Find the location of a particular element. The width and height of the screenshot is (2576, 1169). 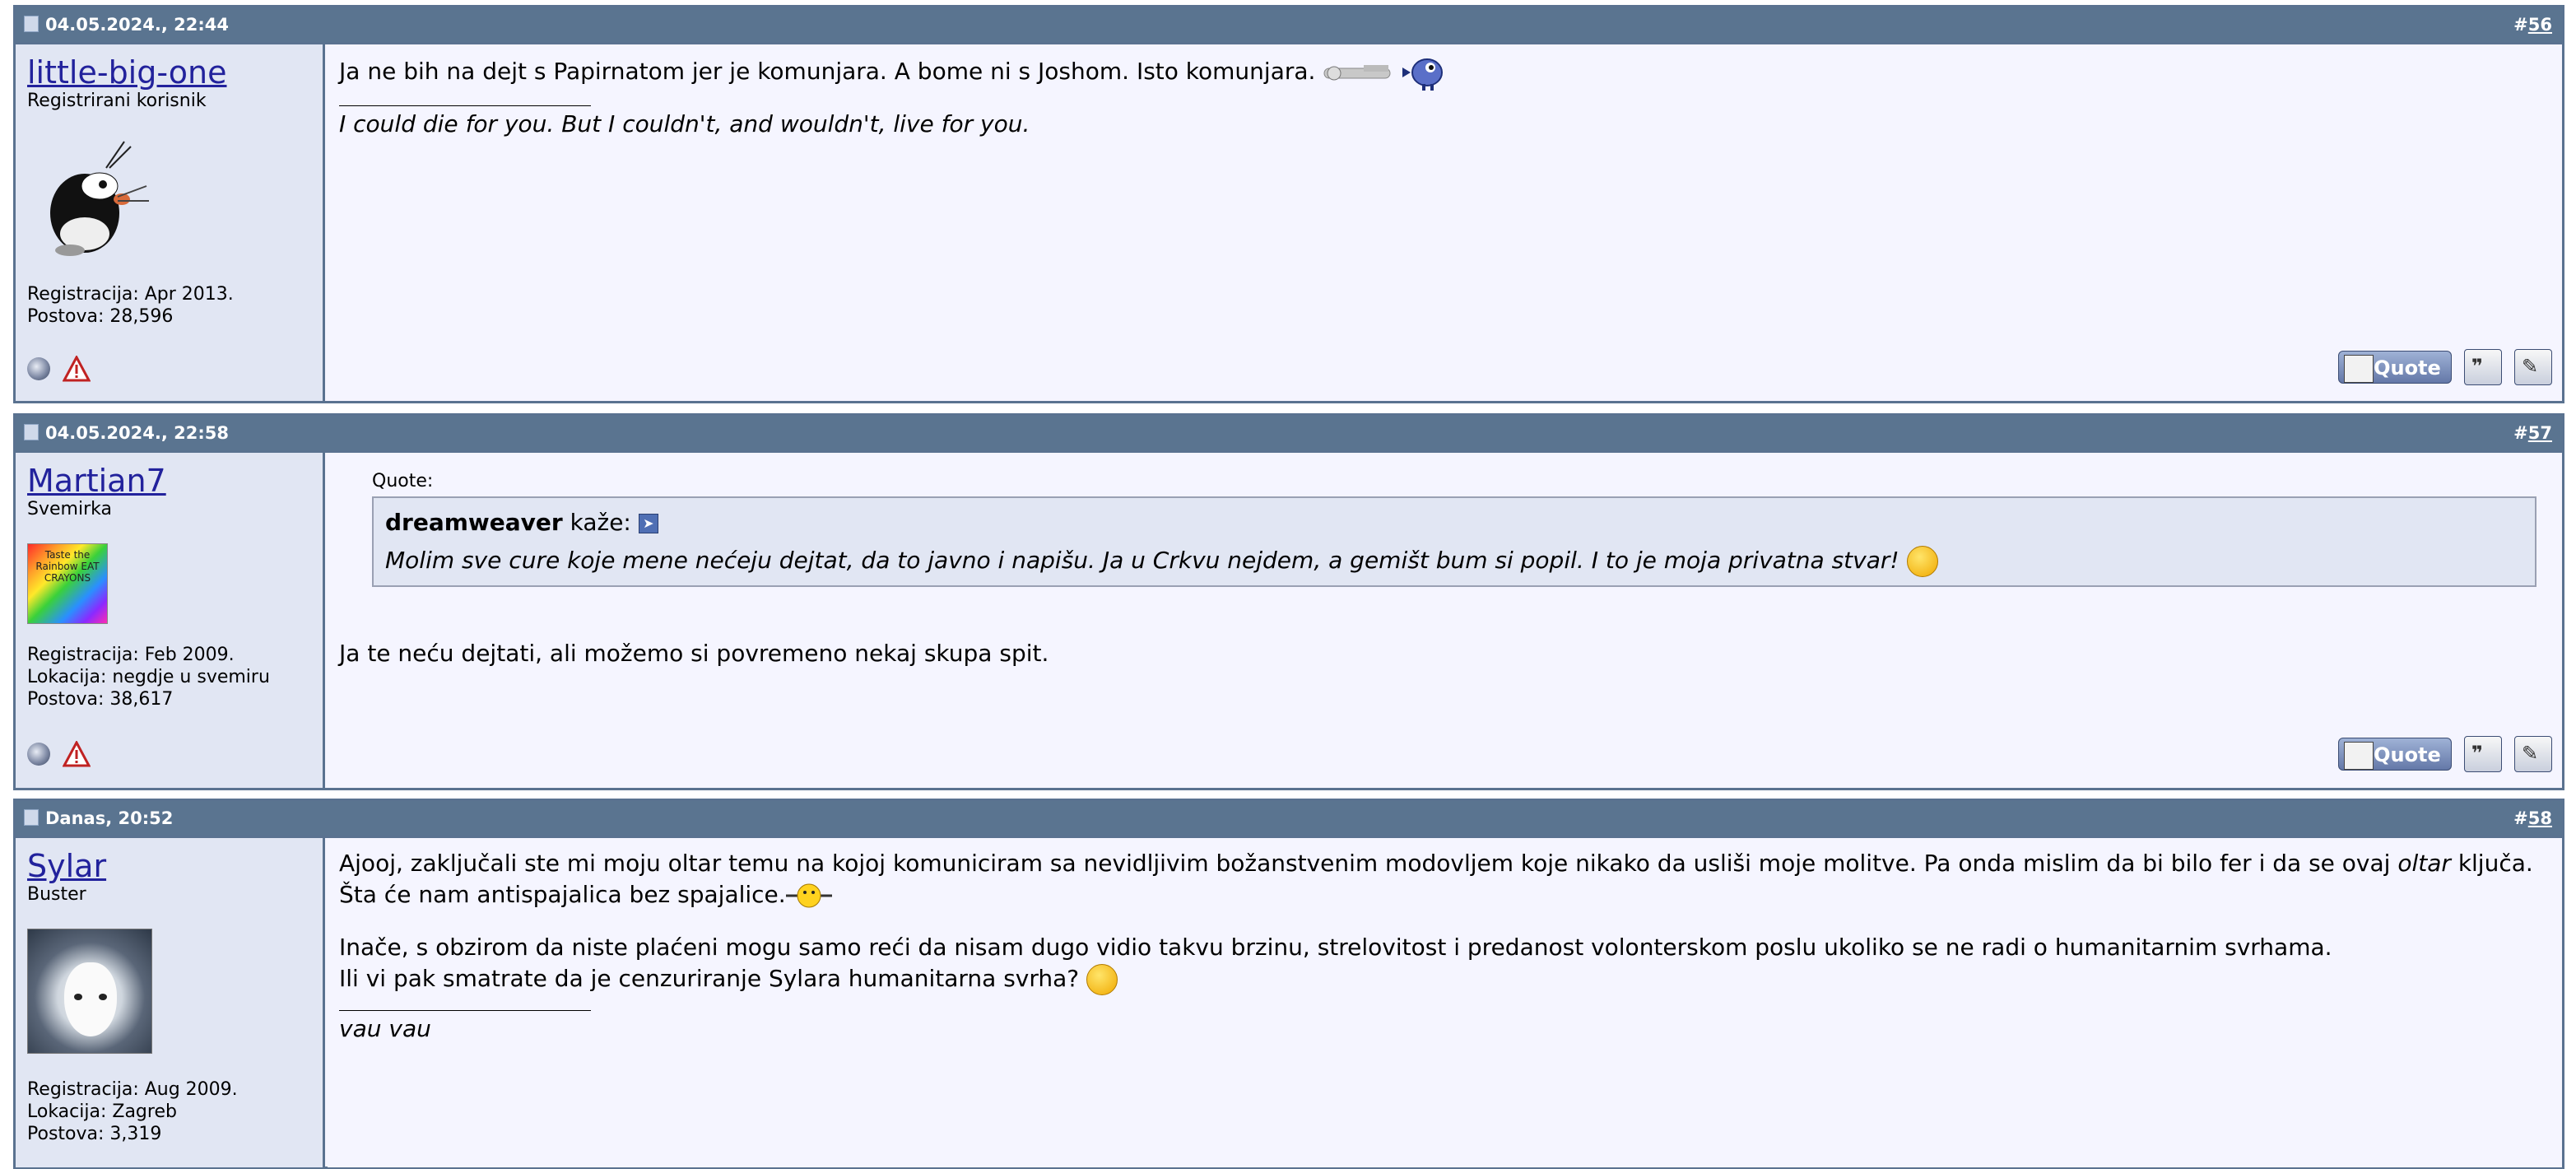

husky-avatar is located at coordinates (89, 991).